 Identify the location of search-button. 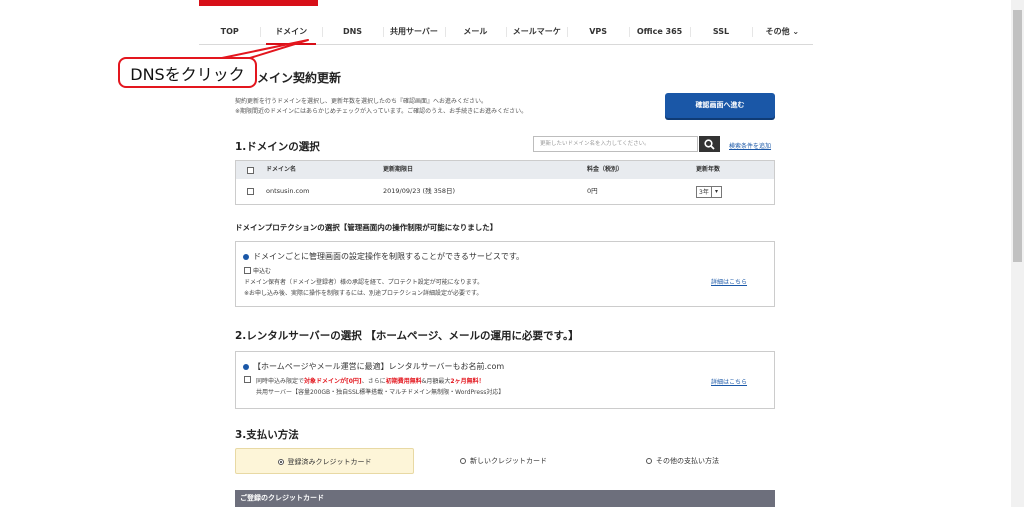
(709, 144).